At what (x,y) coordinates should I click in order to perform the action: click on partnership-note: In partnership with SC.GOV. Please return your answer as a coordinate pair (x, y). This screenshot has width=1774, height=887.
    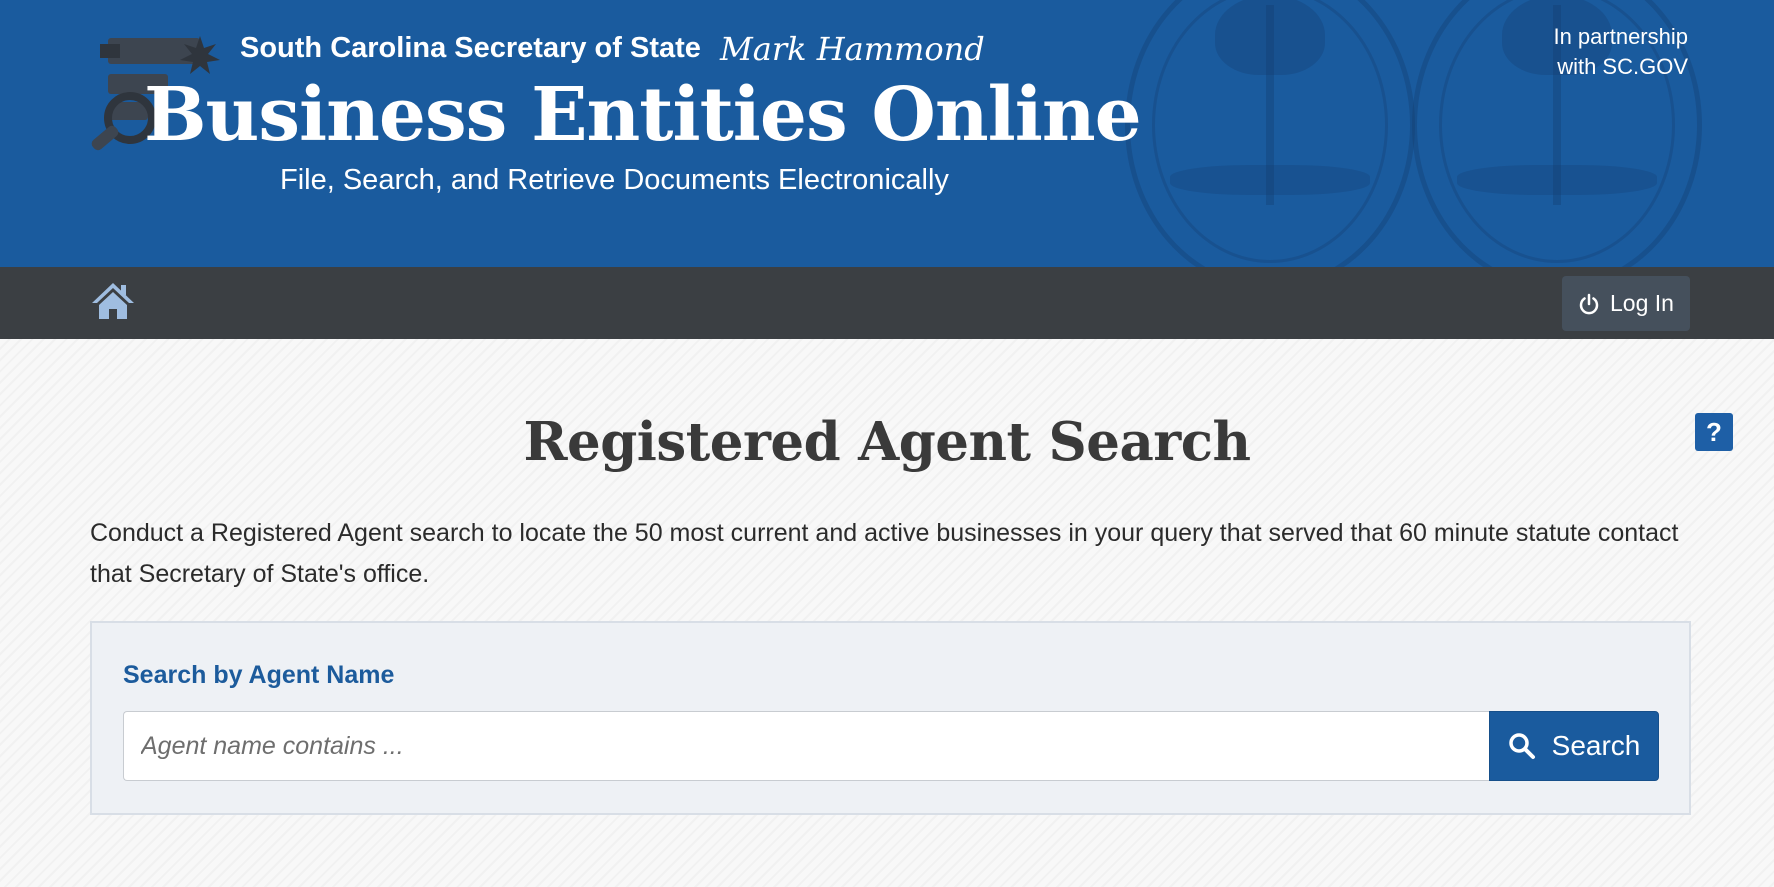
    Looking at the image, I should click on (1578, 52).